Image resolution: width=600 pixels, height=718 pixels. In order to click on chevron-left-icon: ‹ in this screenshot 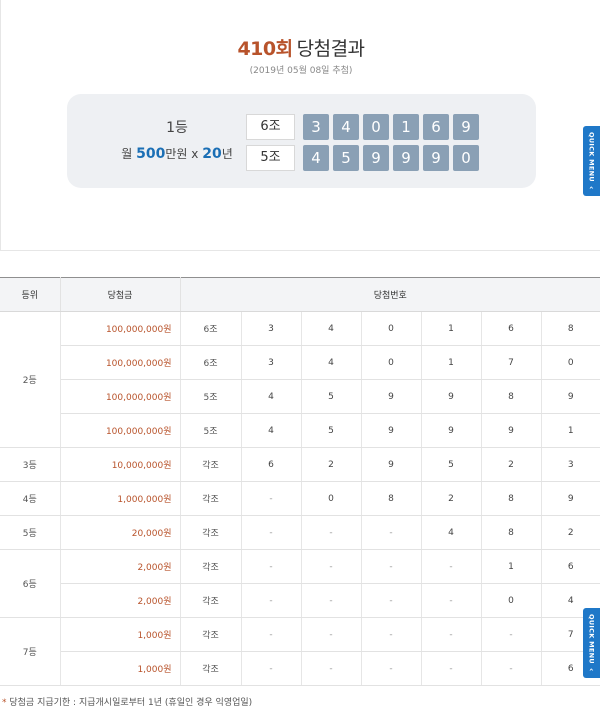, I will do `click(591, 670)`.